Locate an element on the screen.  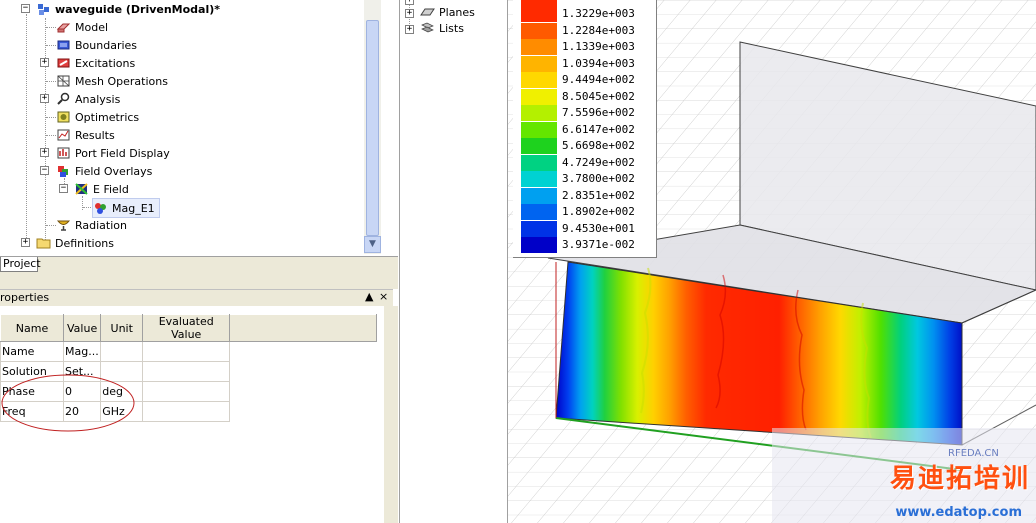
tree-item-results: Results is located at coordinates (85, 135).